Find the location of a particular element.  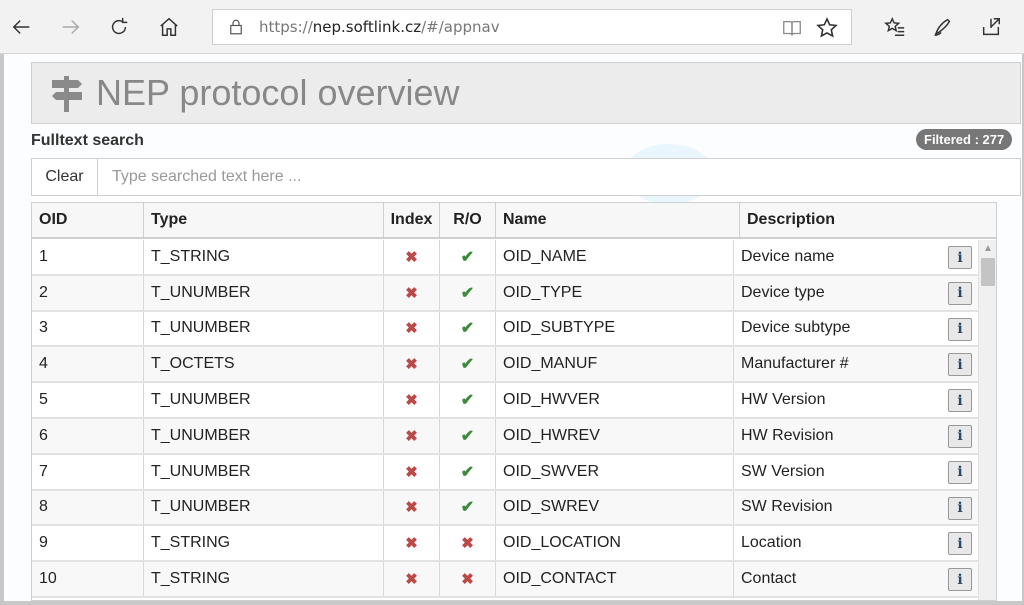

column-header-description: Description is located at coordinates (868, 220).